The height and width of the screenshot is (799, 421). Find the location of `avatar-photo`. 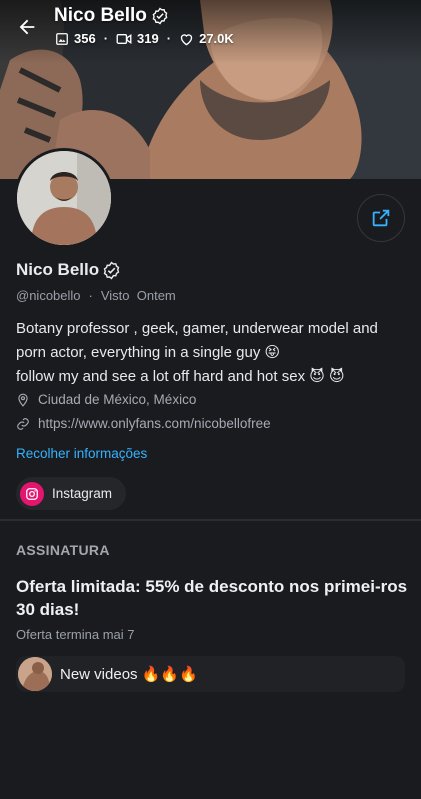

avatar-photo is located at coordinates (64, 198).